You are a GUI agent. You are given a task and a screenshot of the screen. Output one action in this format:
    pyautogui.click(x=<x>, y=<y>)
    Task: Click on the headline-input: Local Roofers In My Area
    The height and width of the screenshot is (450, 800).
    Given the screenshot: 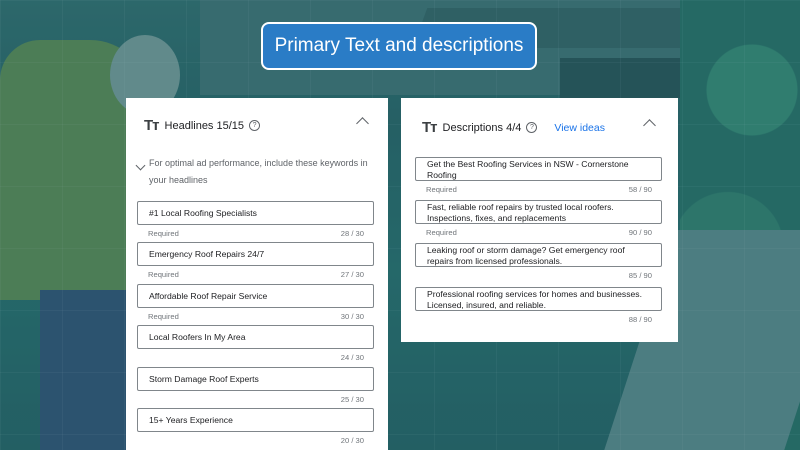 What is the action you would take?
    pyautogui.click(x=255, y=337)
    